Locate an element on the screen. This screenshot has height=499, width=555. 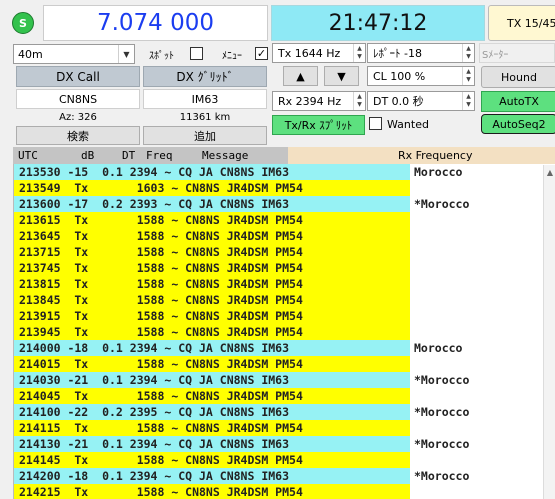
decode-message: 213845 Tx 1588 ~ CN8NS JR4DSM PM54 is located at coordinates (212, 300).